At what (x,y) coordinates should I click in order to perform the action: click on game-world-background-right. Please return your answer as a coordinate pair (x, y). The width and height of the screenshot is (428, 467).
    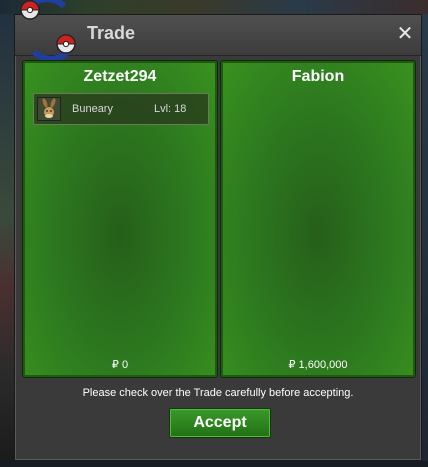
    Looking at the image, I should click on (425, 240).